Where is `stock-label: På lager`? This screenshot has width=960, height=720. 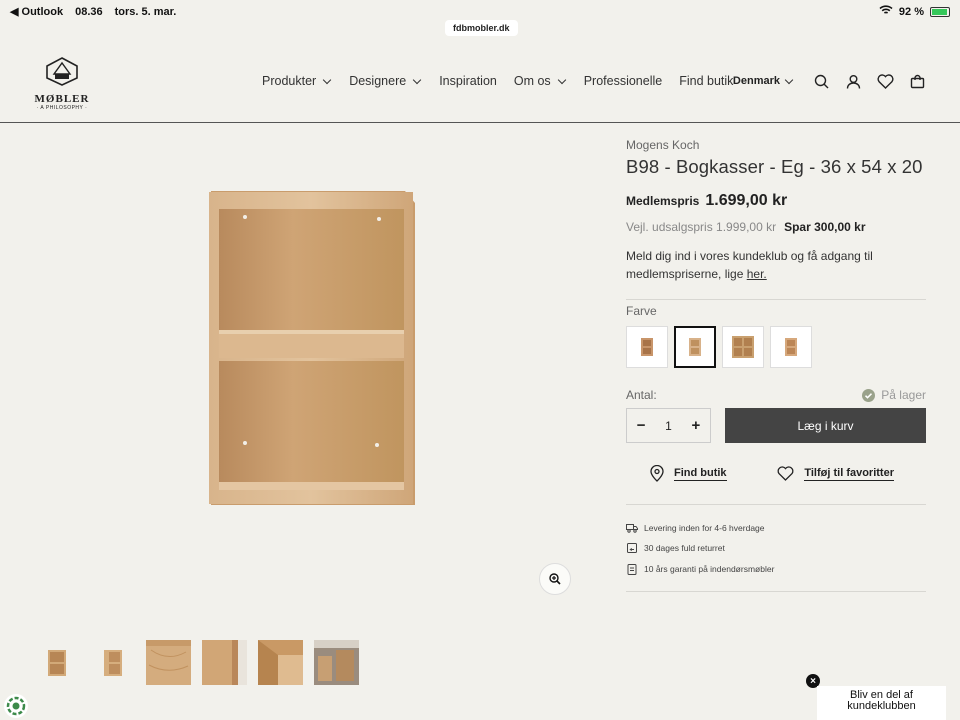
stock-label: På lager is located at coordinates (903, 395).